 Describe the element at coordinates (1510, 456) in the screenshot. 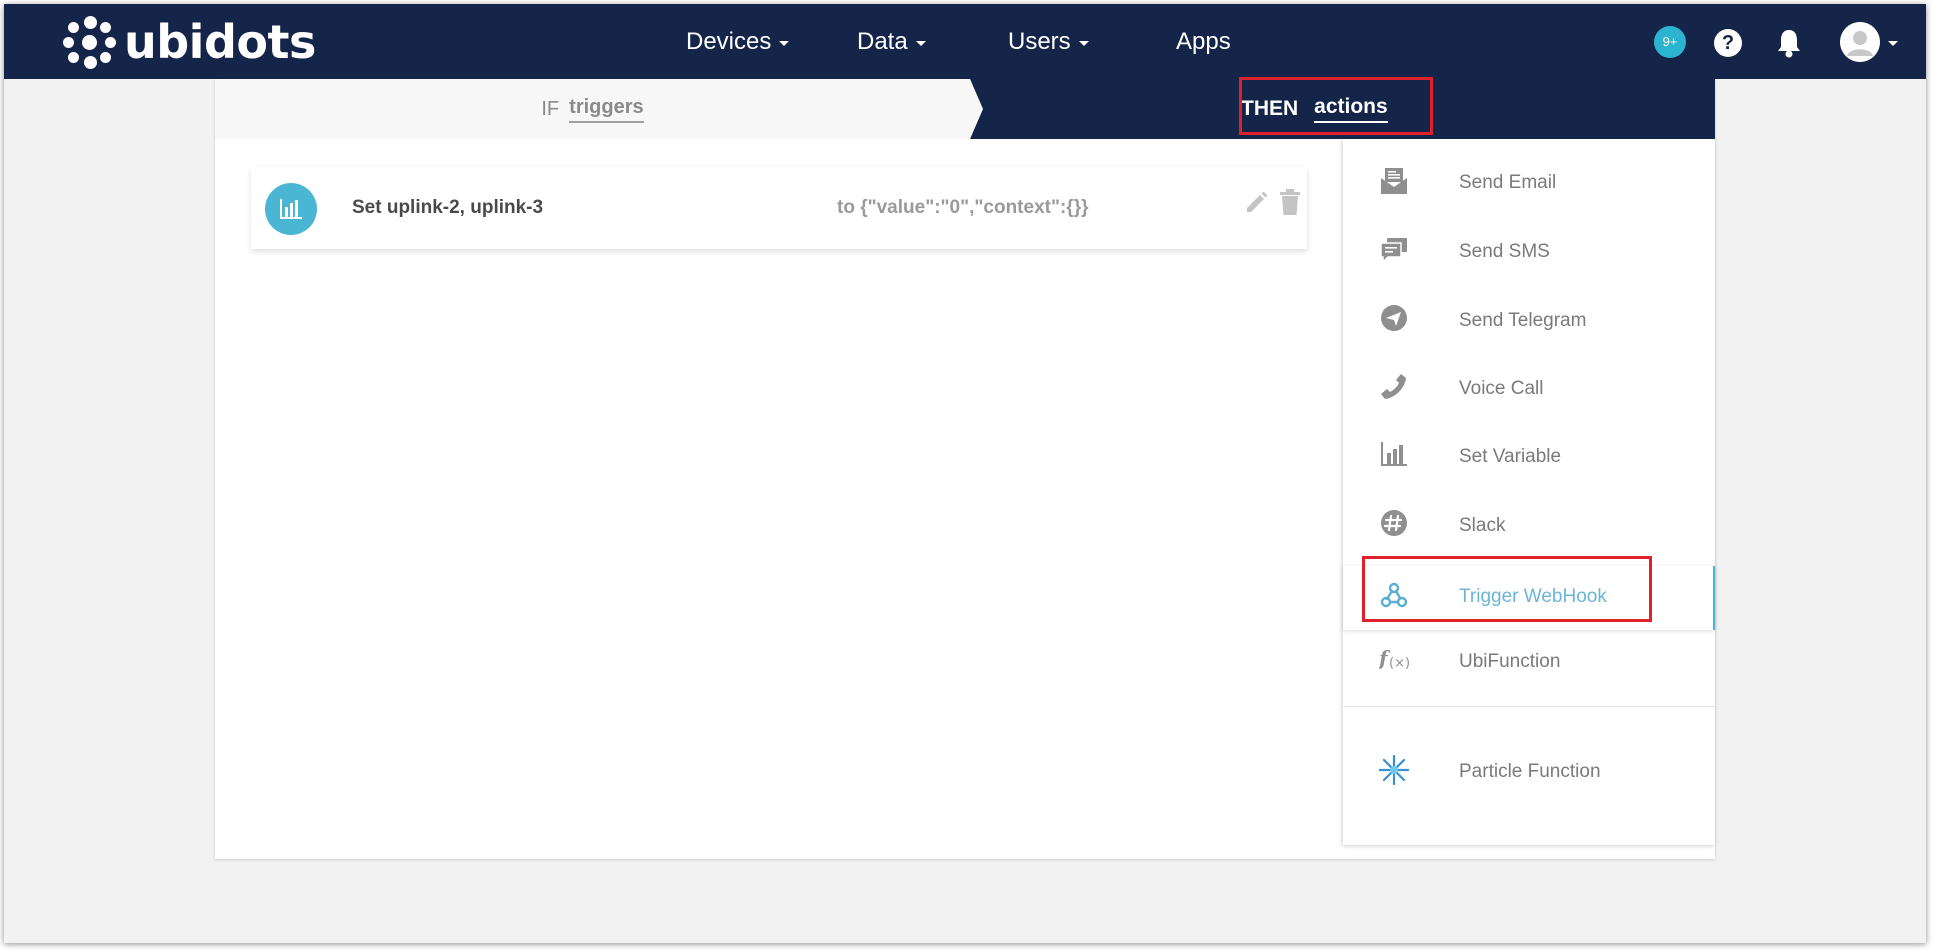

I see `menu-item-label: Set Variable` at that location.